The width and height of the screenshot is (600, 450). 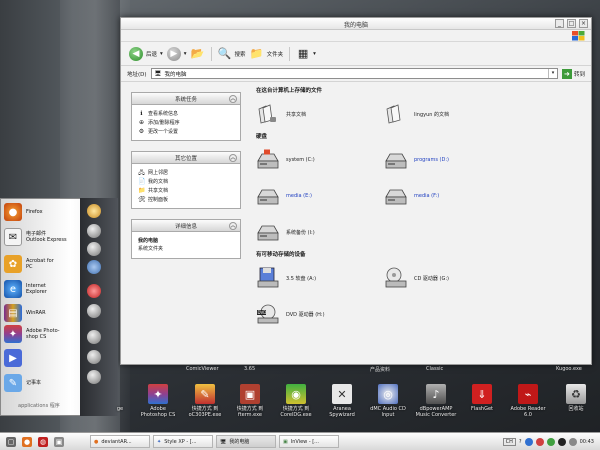 I want to click on forward-dropdown-icon: ▾, so click(x=185, y=54).